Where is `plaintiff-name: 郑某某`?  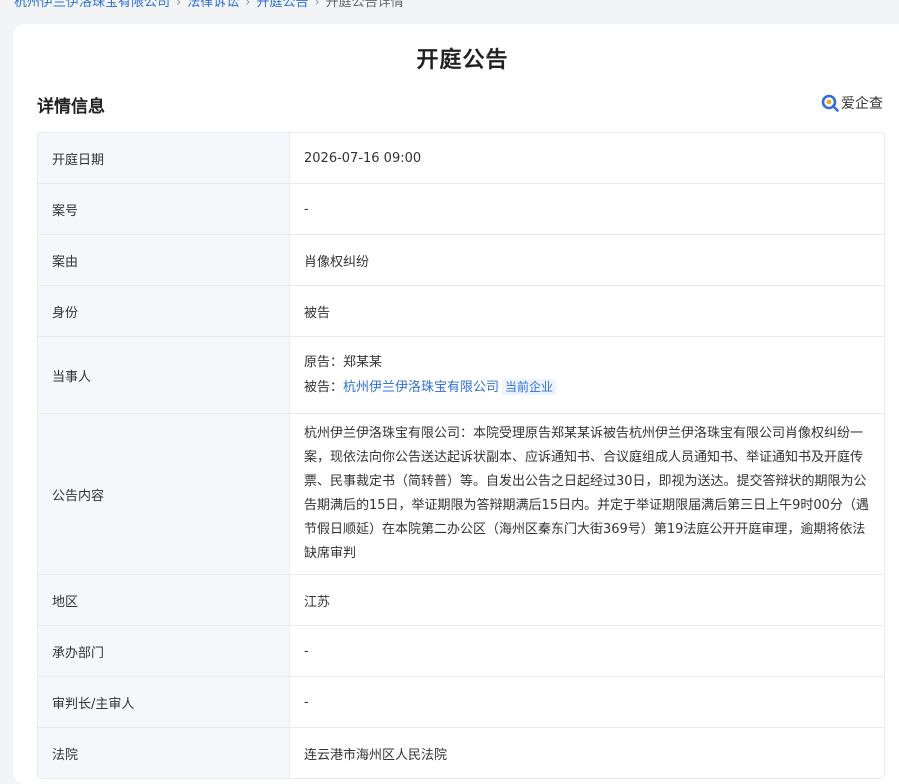 plaintiff-name: 郑某某 is located at coordinates (363, 362).